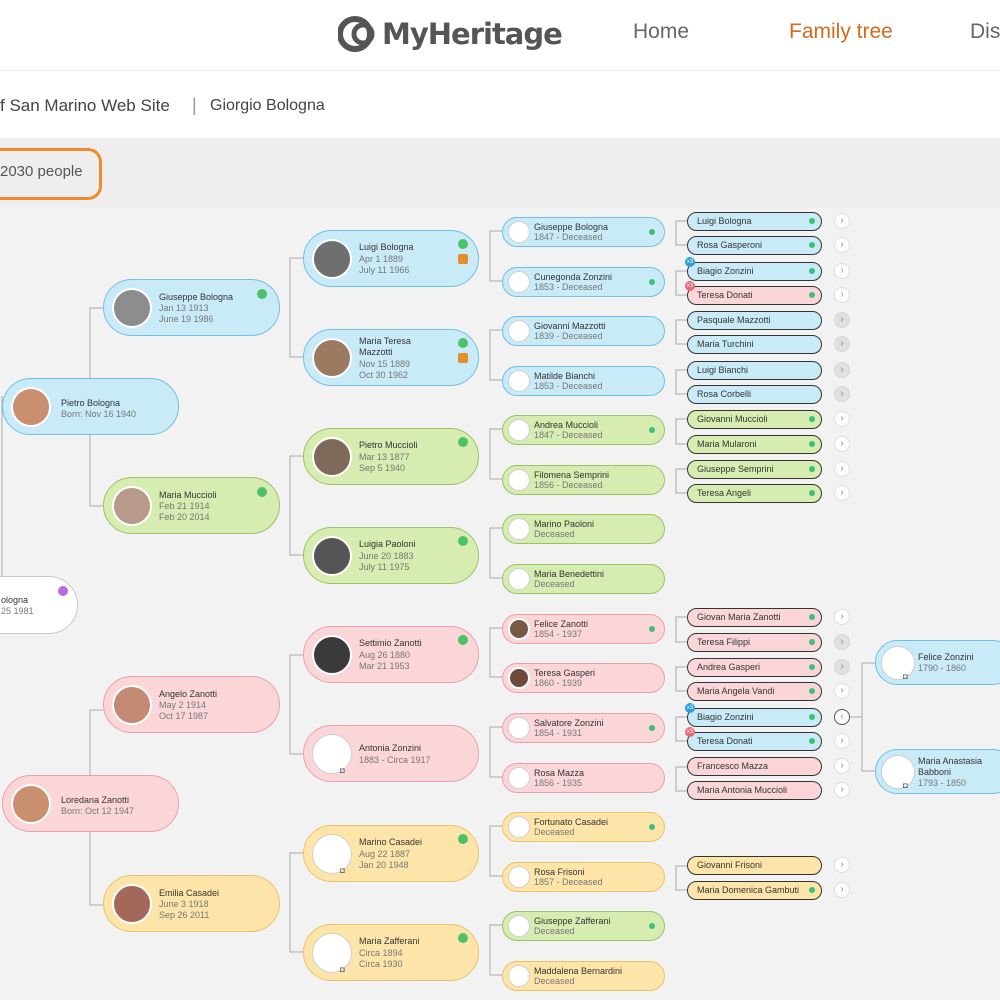 The width and height of the screenshot is (1000, 1000). I want to click on person-card-felice-zanotti: Felice Zanotti 1854 - 1937, so click(583, 629).